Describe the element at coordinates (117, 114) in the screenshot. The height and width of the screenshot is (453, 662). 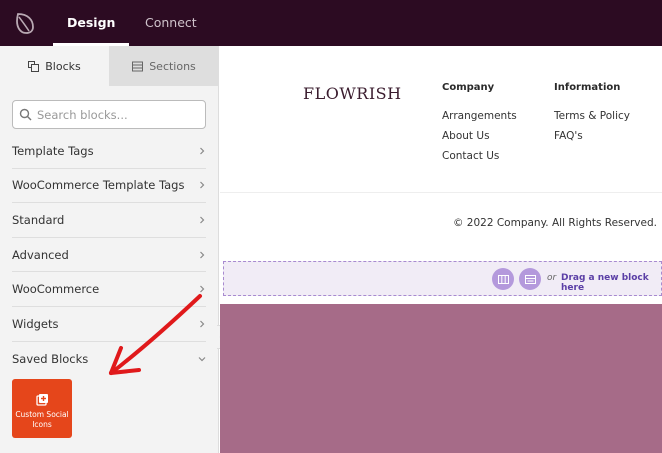
I see `search-input` at that location.